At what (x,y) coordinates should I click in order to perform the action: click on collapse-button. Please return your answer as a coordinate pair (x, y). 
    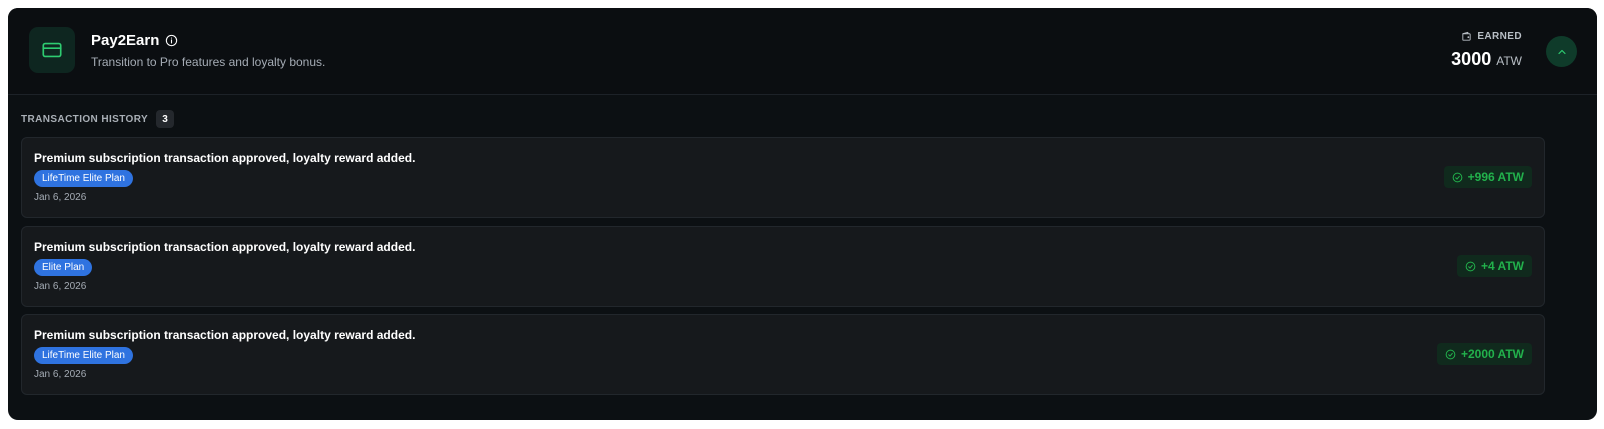
    Looking at the image, I should click on (1561, 51).